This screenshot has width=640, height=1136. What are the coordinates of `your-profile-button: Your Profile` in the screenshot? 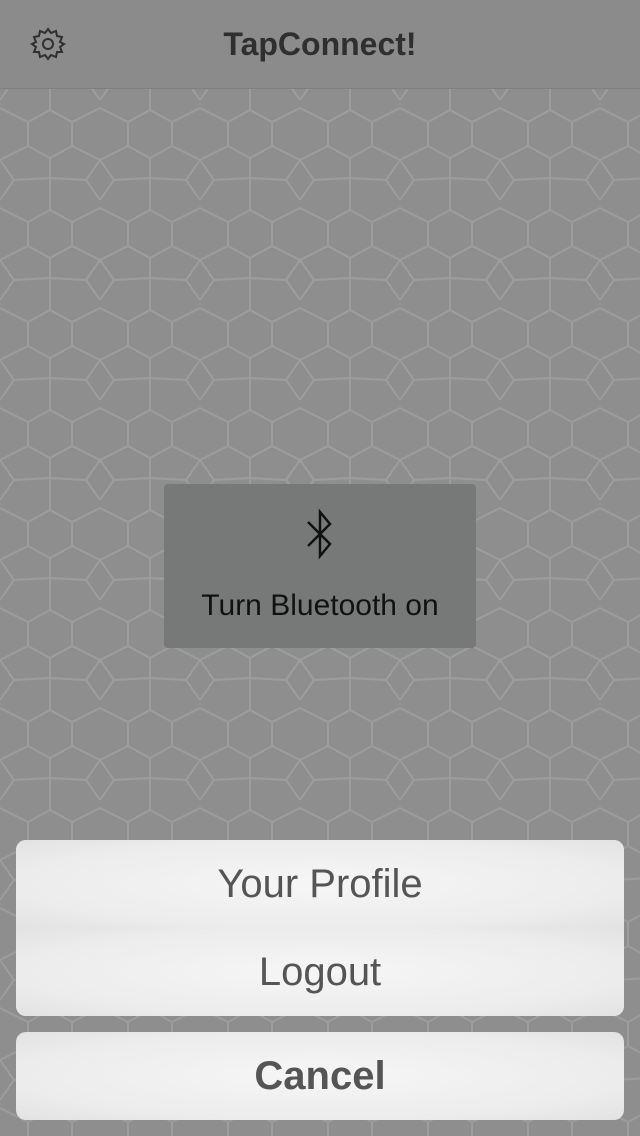 It's located at (320, 884).